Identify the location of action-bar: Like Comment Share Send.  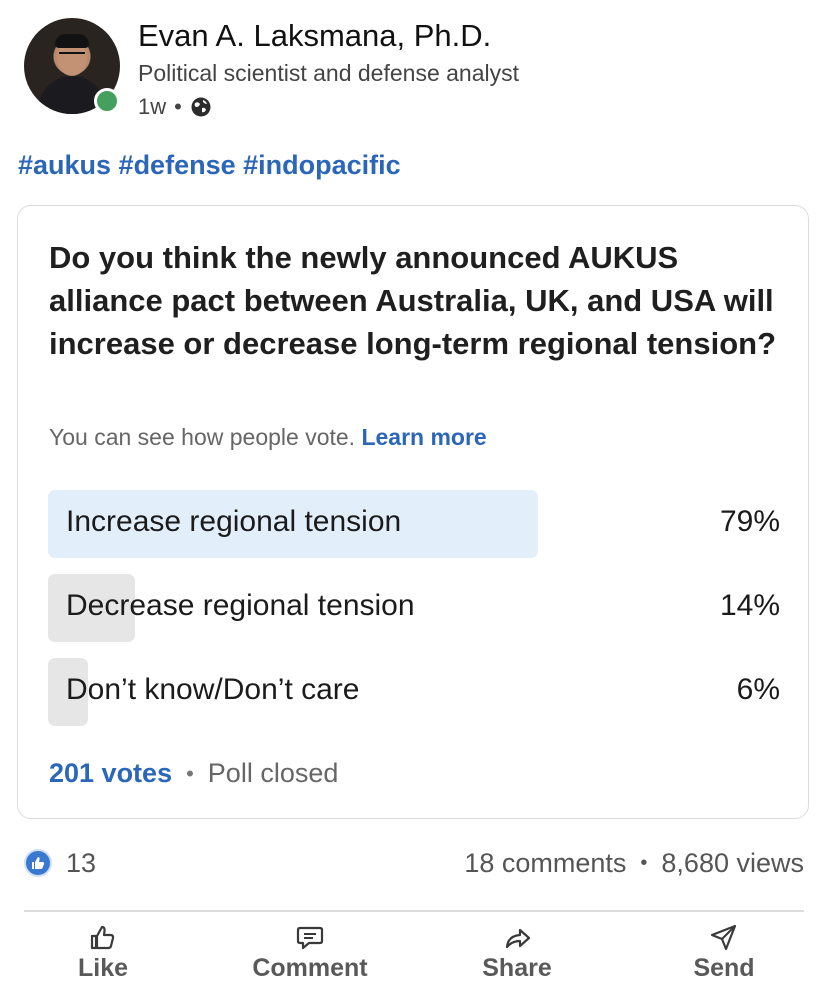
(414, 957).